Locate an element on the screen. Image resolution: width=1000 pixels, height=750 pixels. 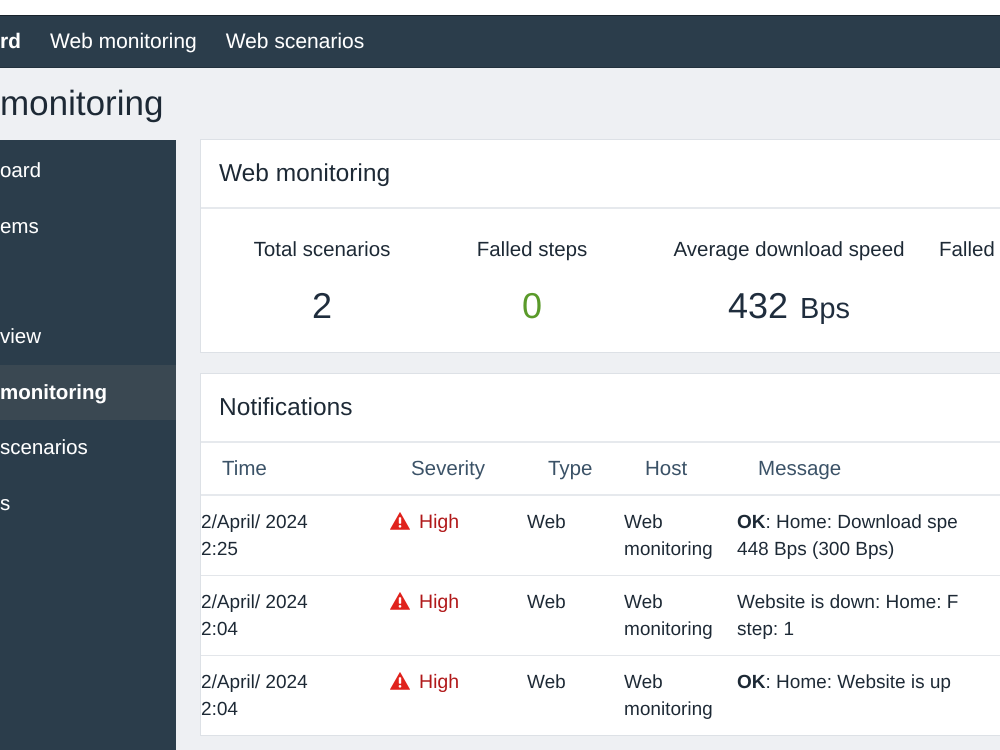
time-cell-text: 2/April/ 2024 2:25 is located at coordinates (254, 536).